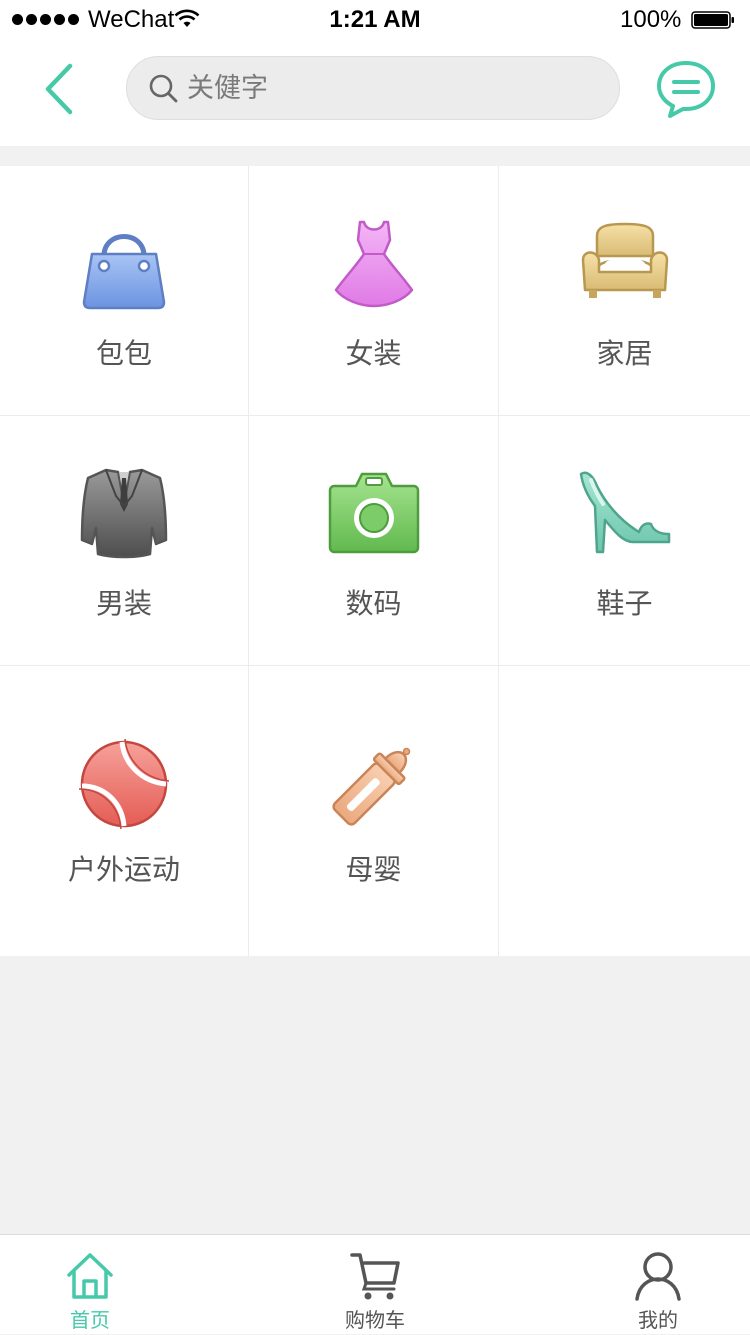  I want to click on category-label: 鞋子, so click(624, 603).